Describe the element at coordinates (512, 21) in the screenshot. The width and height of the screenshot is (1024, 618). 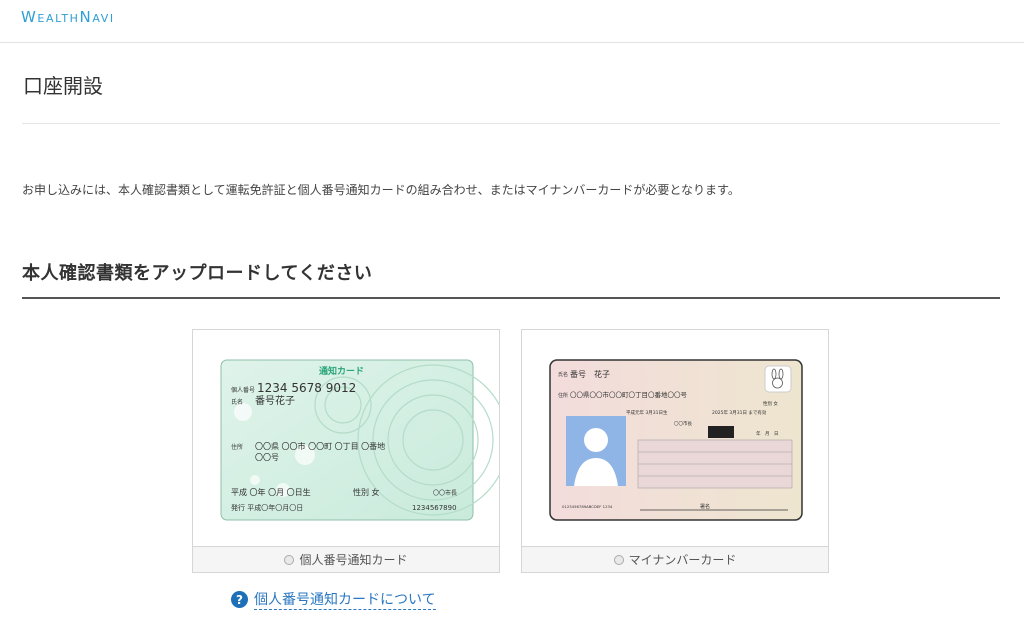
I see `top-bar: WealthNavi` at that location.